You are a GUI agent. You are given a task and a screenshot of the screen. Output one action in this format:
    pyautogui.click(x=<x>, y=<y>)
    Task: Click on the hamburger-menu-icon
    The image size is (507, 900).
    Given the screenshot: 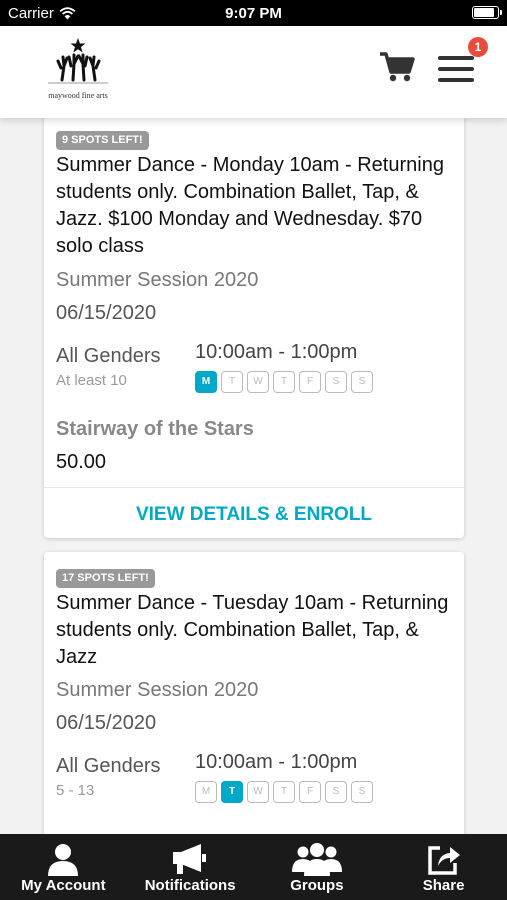 What is the action you would take?
    pyautogui.click(x=458, y=69)
    